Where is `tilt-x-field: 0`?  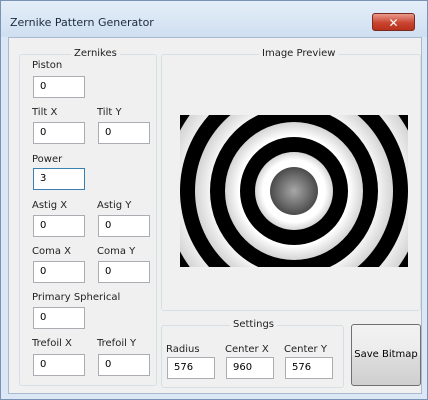 tilt-x-field: 0 is located at coordinates (59, 133).